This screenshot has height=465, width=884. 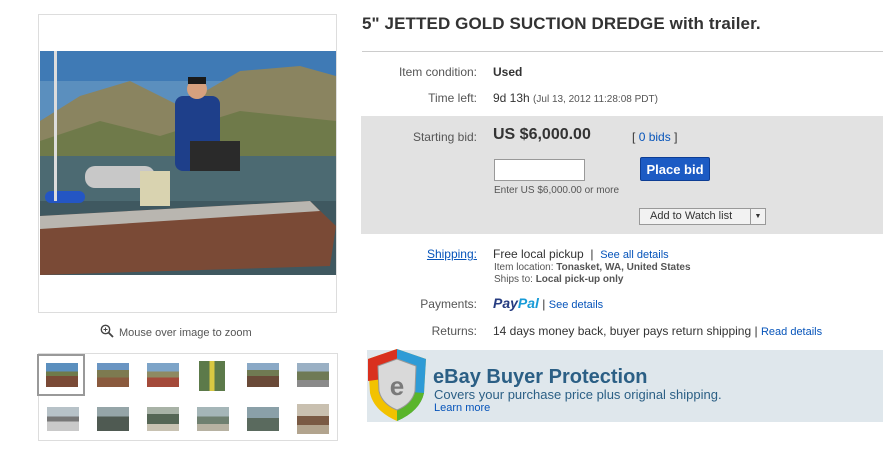 I want to click on shipping-link: Shipping:, so click(x=452, y=254).